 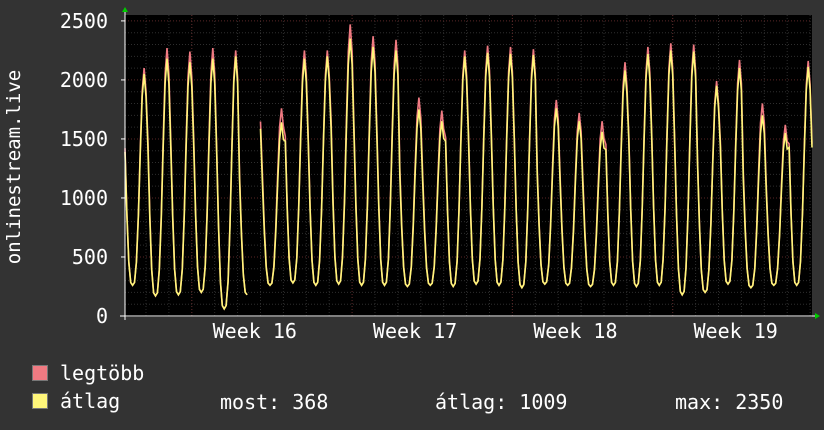 I want to click on y-tick-label: 1500, so click(x=84, y=139).